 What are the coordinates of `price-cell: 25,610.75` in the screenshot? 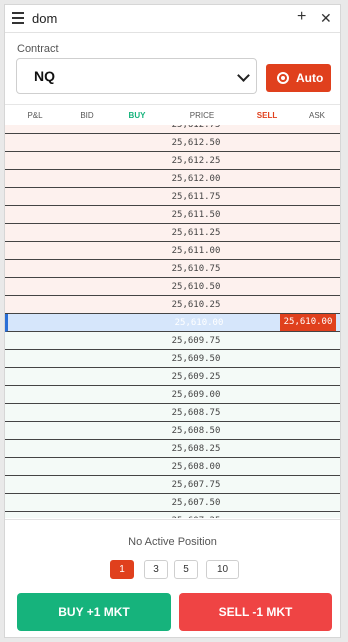 It's located at (196, 269).